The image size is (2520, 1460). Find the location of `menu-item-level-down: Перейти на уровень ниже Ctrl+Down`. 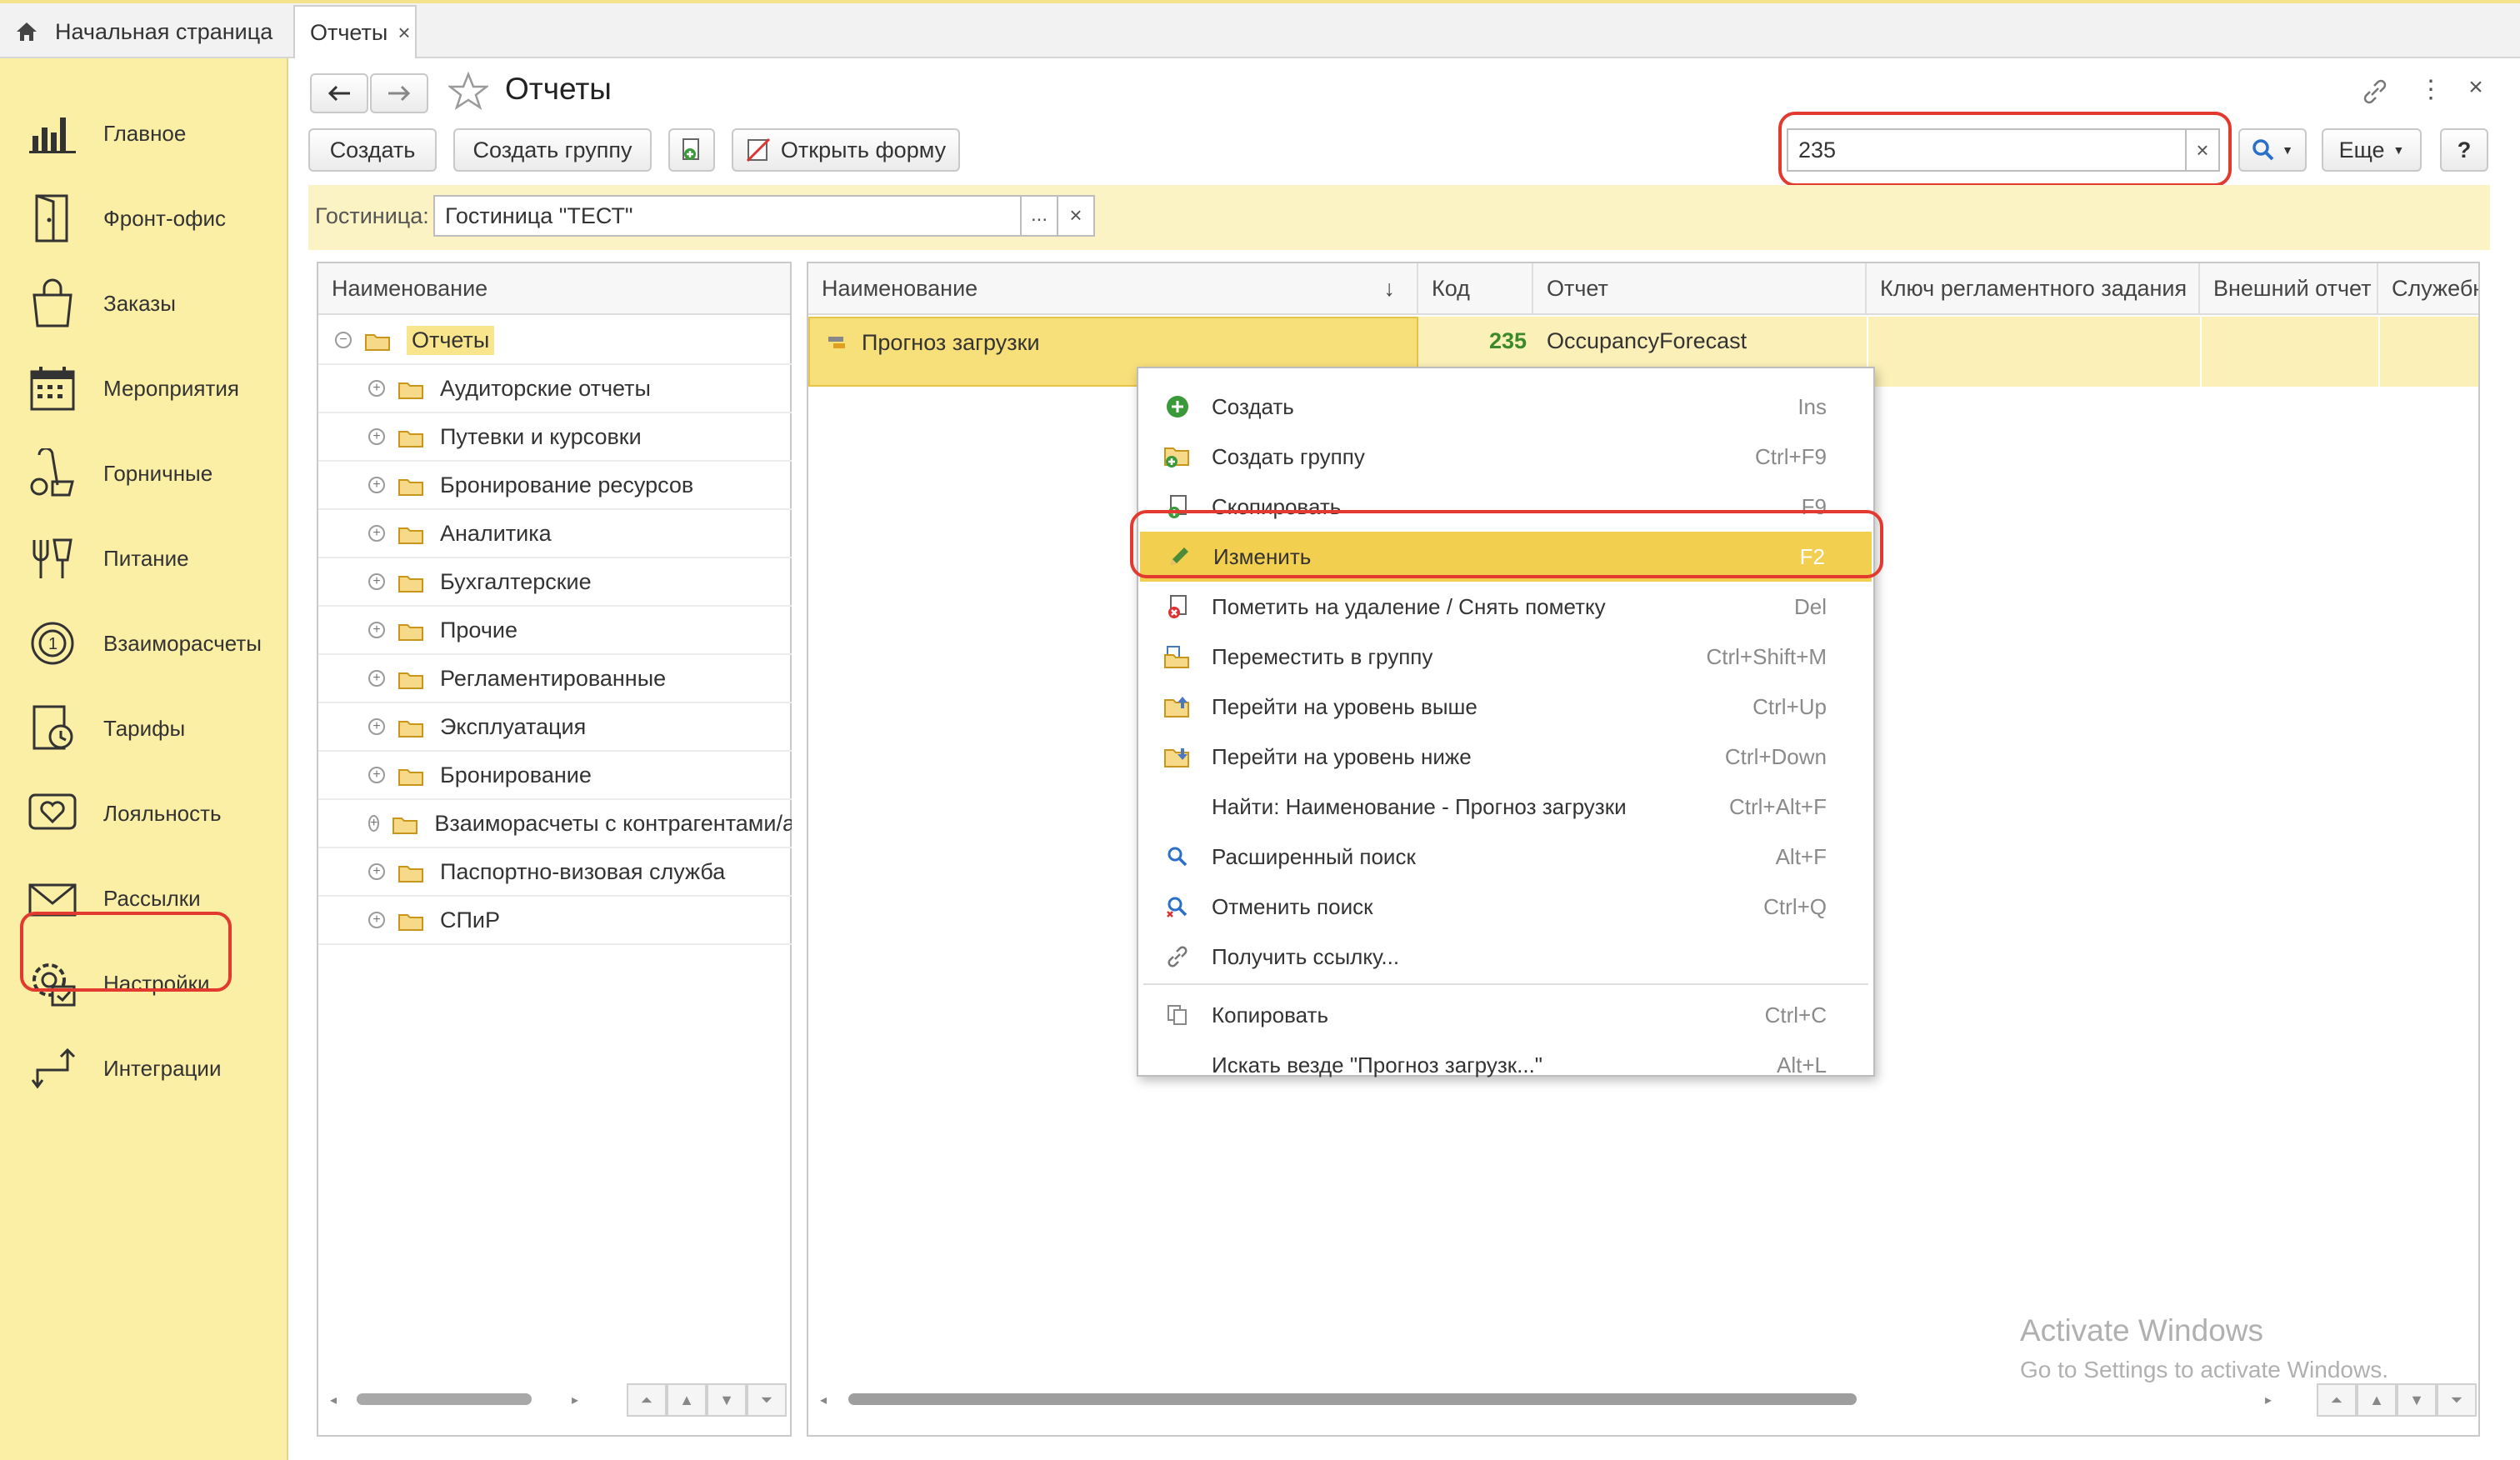

menu-item-level-down: Перейти на уровень ниже Ctrl+Down is located at coordinates (1505, 757).